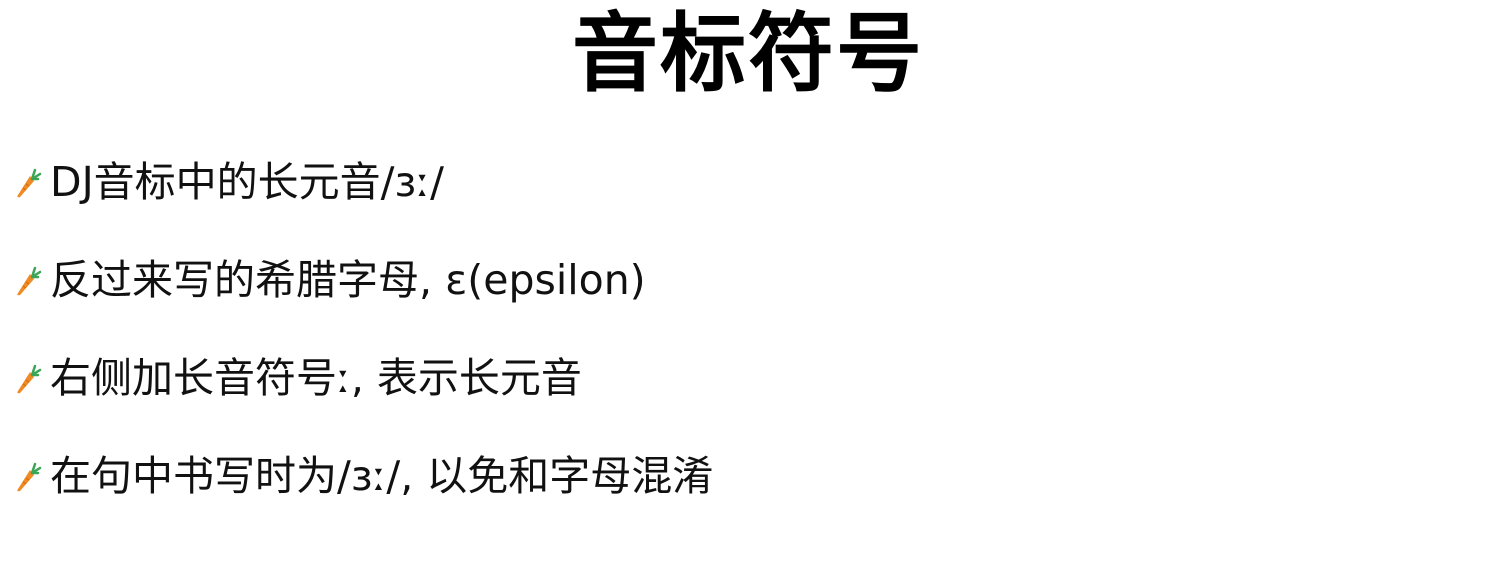 The height and width of the screenshot is (574, 1496). What do you see at coordinates (748, 53) in the screenshot?
I see `page-title: 音标符号` at bounding box center [748, 53].